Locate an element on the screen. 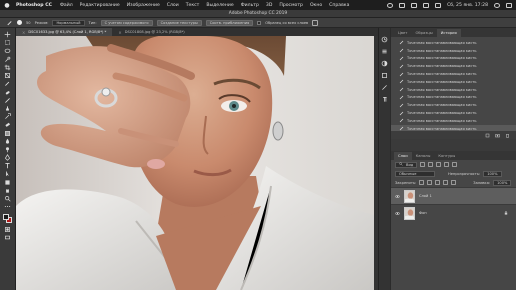 The height and width of the screenshot is (290, 516). lock-position-icon is located at coordinates (438, 182).